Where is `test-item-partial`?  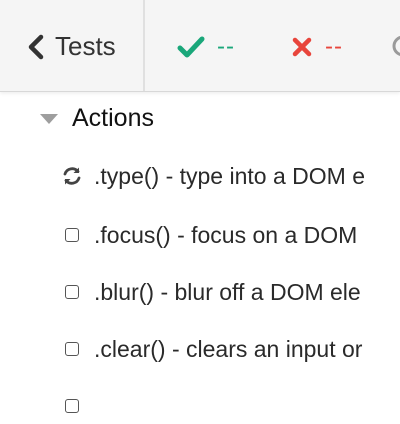 test-item-partial is located at coordinates (230, 406).